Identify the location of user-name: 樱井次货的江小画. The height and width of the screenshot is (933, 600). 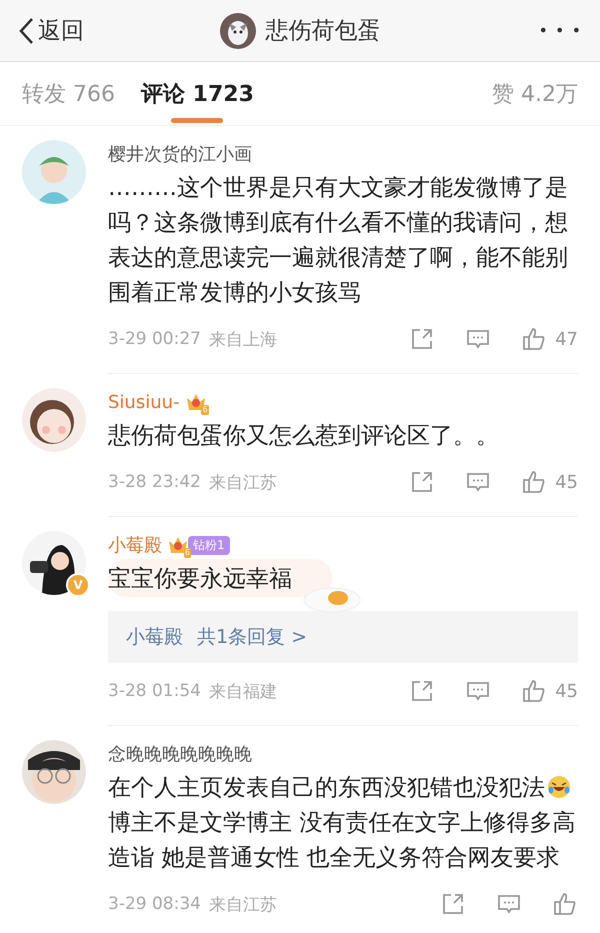
(180, 154).